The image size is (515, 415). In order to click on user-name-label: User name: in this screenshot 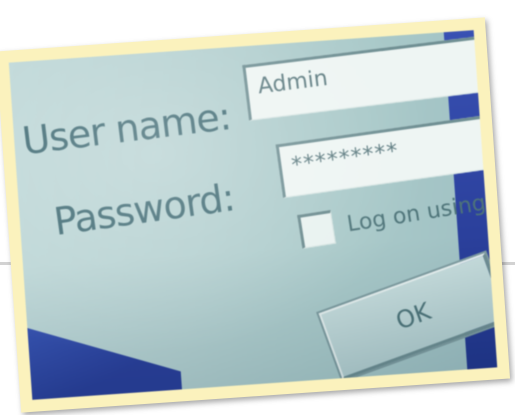, I will do `click(126, 129)`.